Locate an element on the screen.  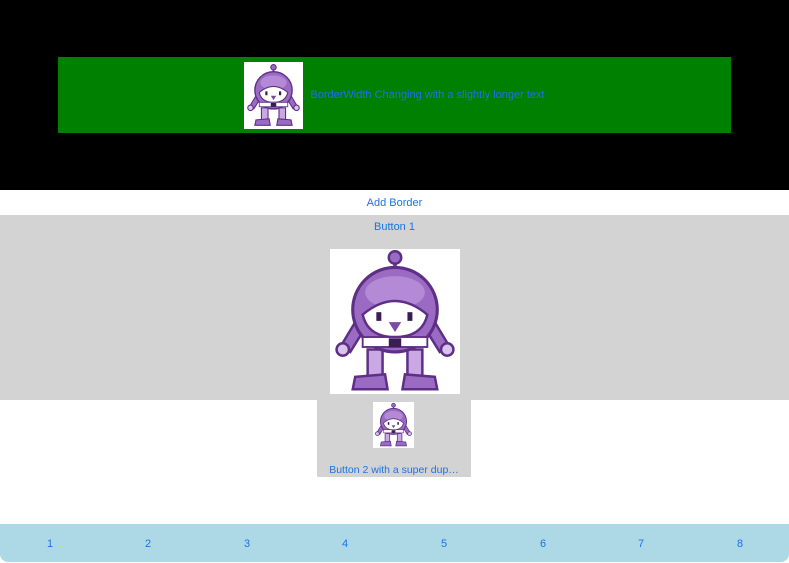
tab-6: 6 is located at coordinates (543, 544).